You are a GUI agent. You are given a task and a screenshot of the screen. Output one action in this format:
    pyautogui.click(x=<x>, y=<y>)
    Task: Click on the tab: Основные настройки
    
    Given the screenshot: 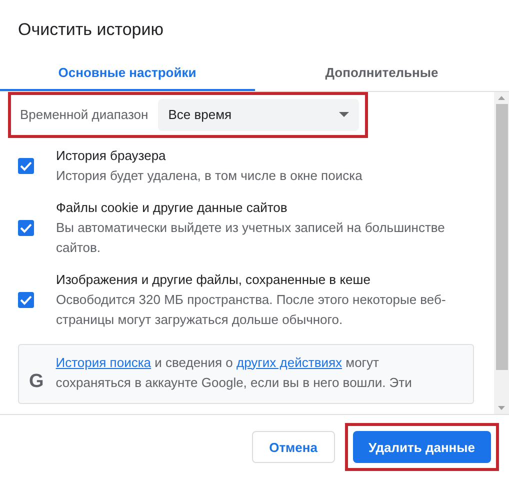 What is the action you would take?
    pyautogui.click(x=127, y=73)
    